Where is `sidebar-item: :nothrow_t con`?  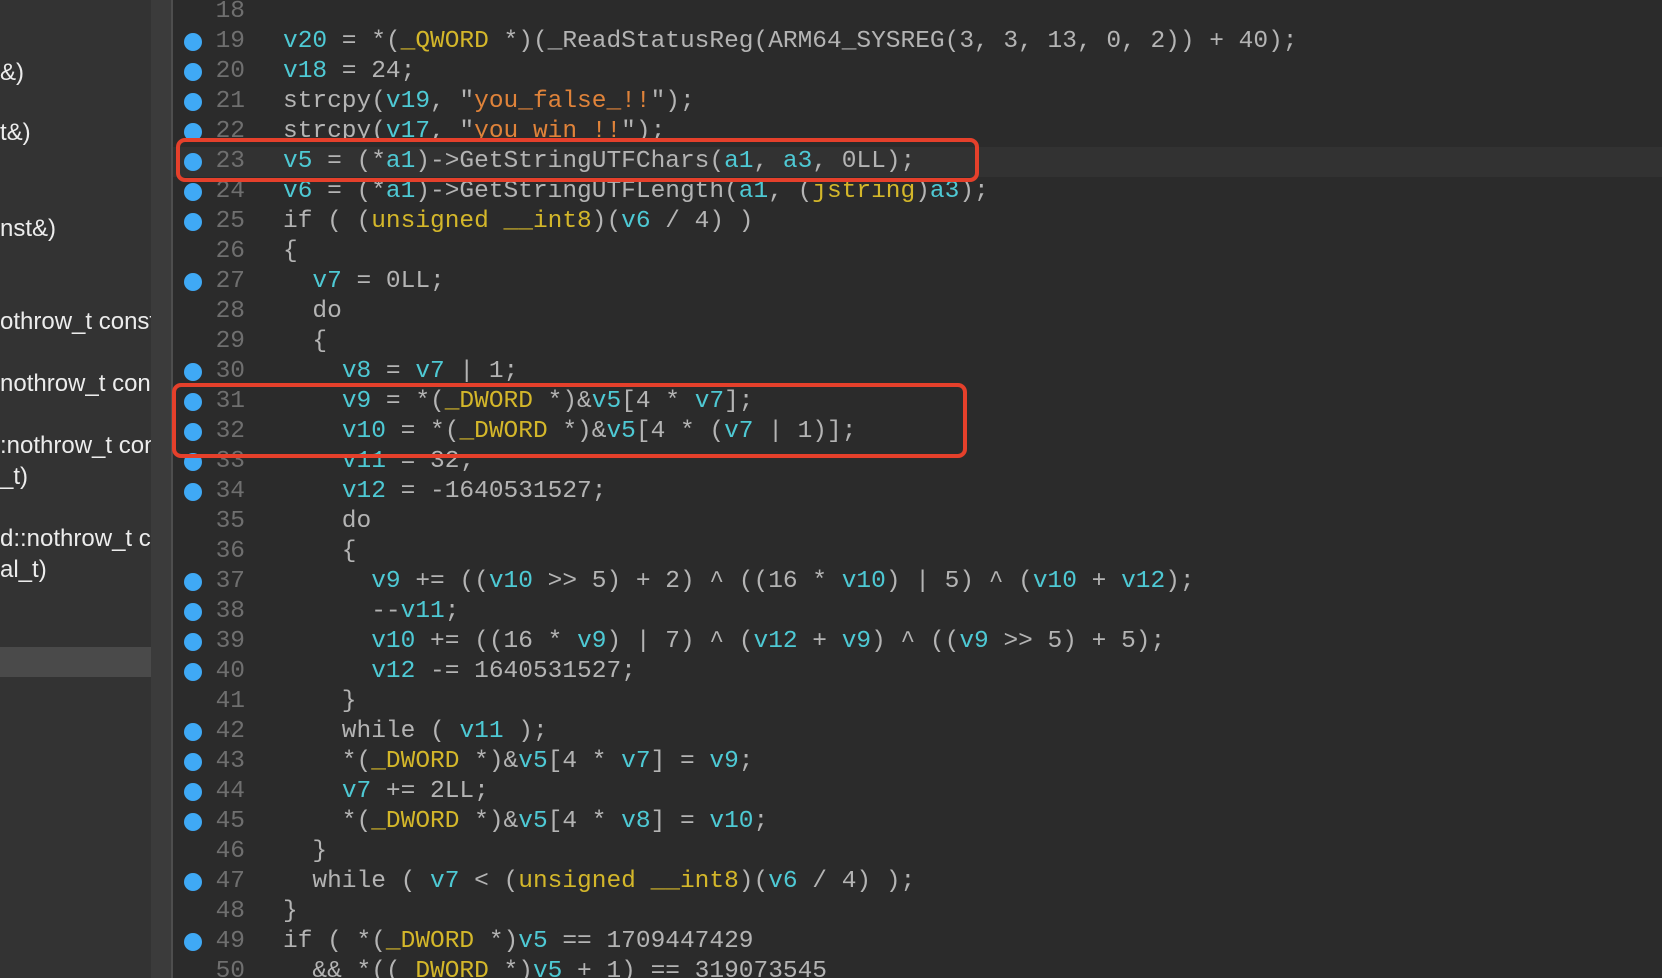 sidebar-item: :nothrow_t con is located at coordinates (75, 446).